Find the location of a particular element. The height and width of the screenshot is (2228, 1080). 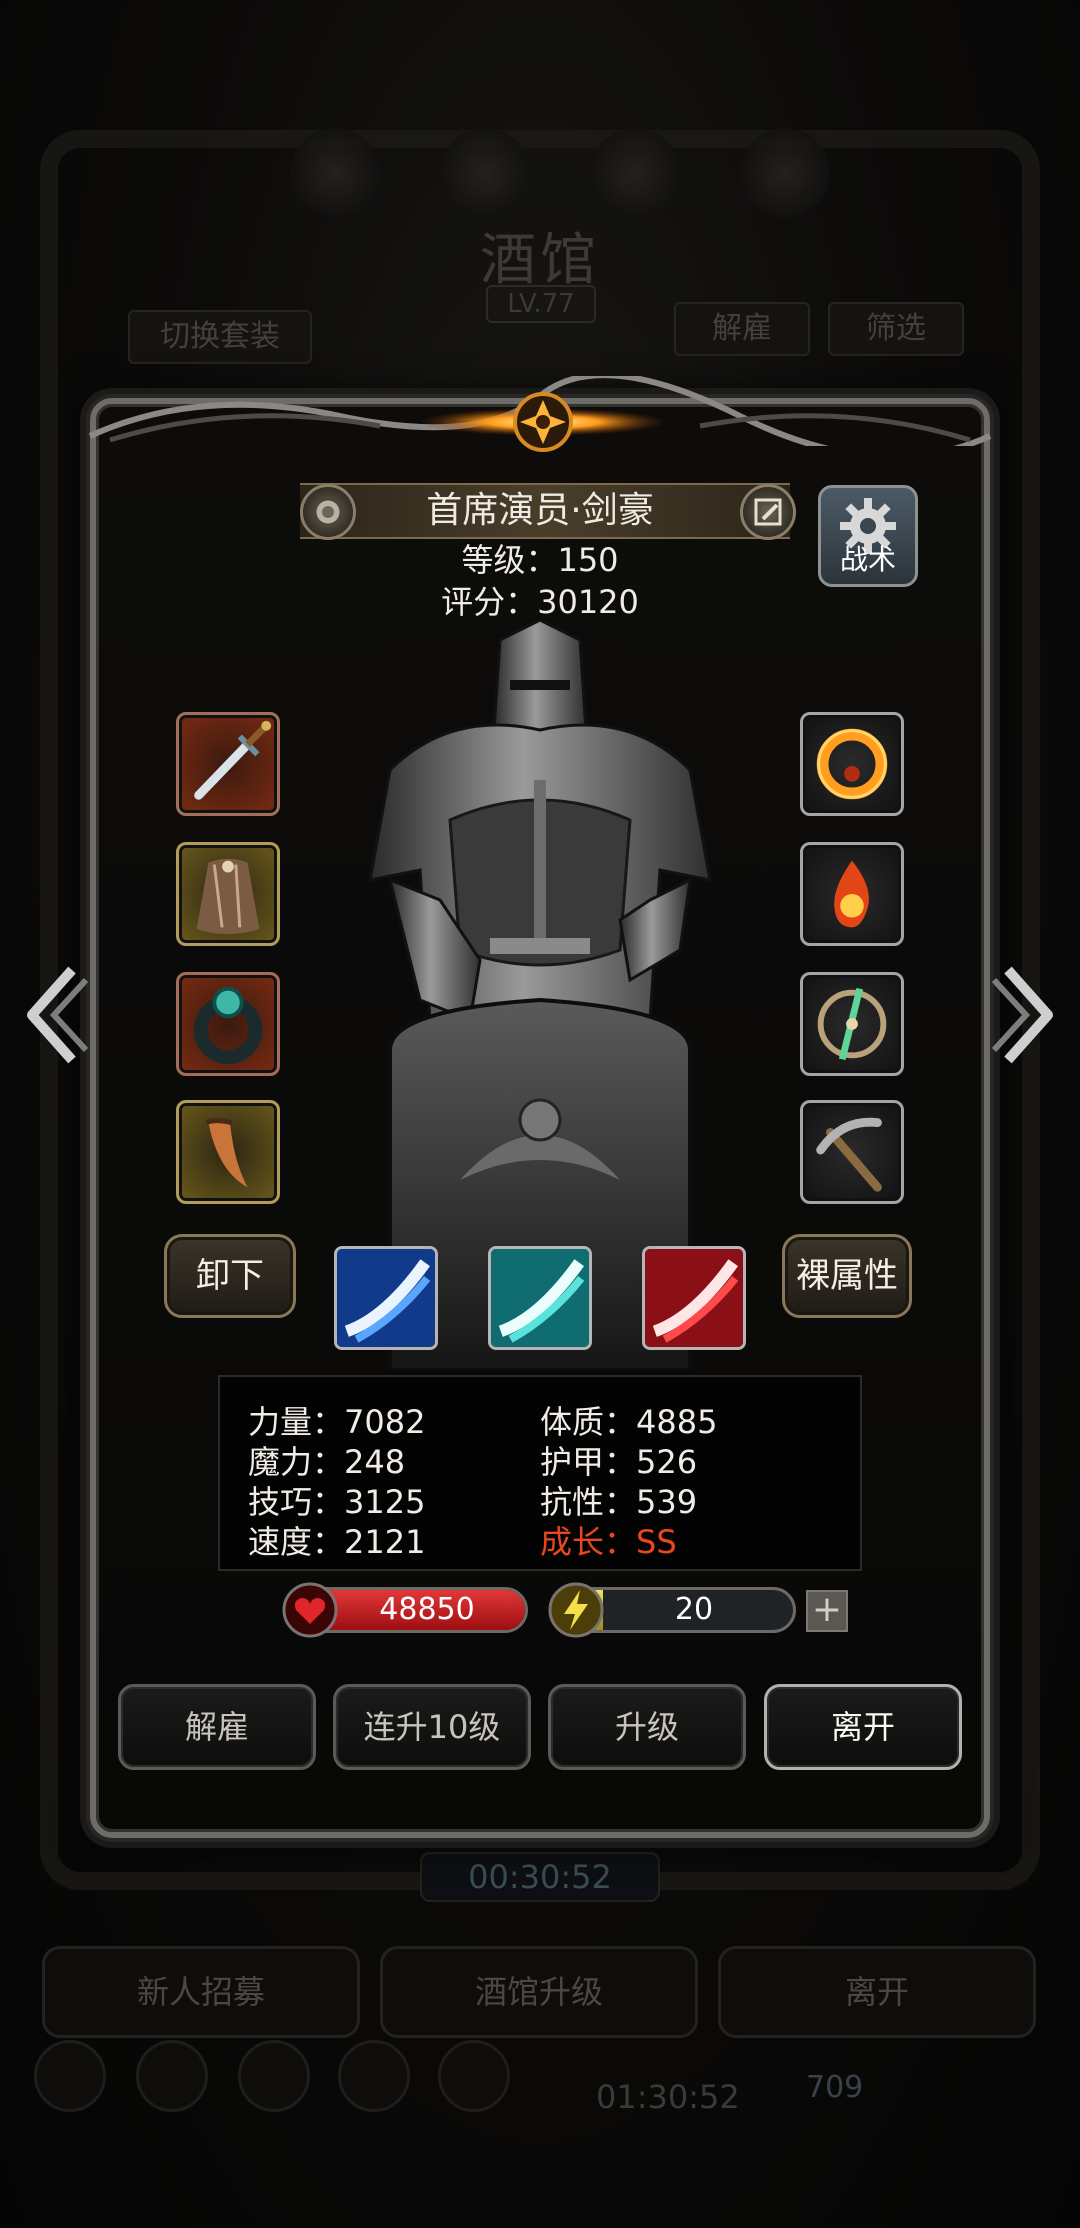

unequip-button: 卸下 is located at coordinates (230, 1276).